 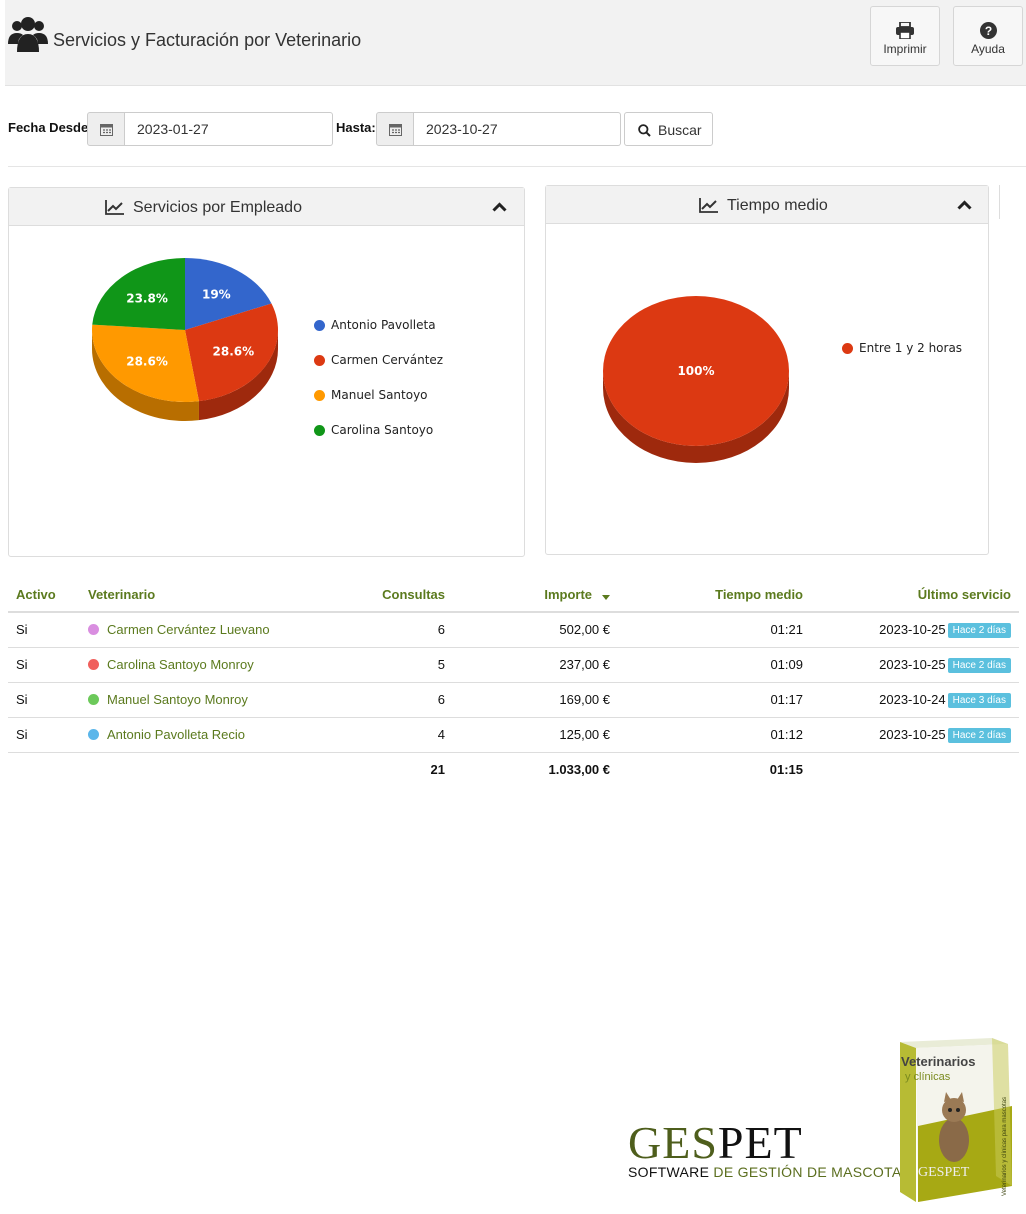 I want to click on box-side-text: Veterinarios y clínicas para mascotas, so click(x=1005, y=1146).